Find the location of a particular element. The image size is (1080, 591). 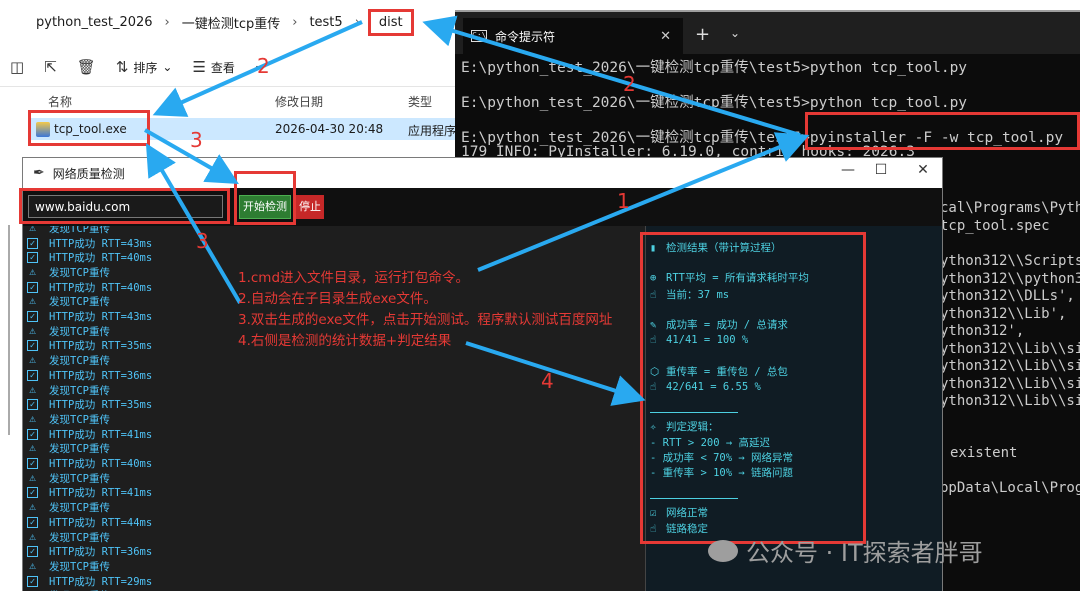

delete-button: 🗑 is located at coordinates (86, 67).